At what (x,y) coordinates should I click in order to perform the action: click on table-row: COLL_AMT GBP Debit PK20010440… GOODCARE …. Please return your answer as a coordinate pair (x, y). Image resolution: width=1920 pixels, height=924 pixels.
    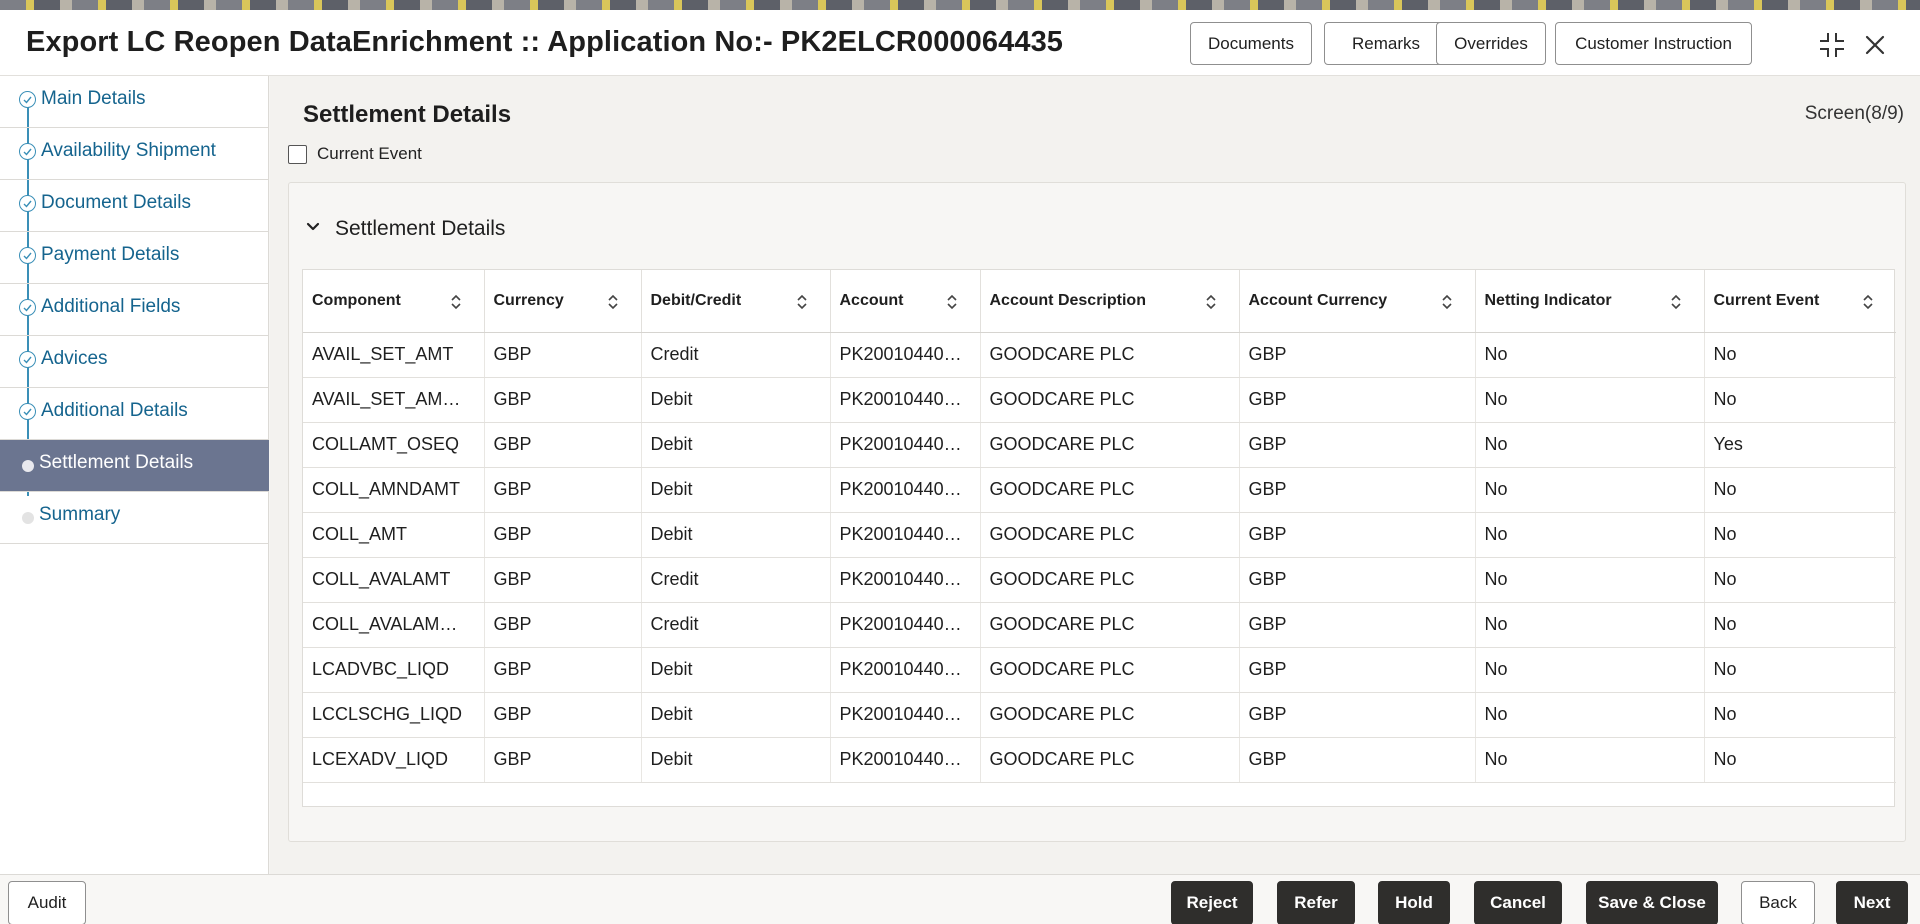
    Looking at the image, I should click on (1099, 534).